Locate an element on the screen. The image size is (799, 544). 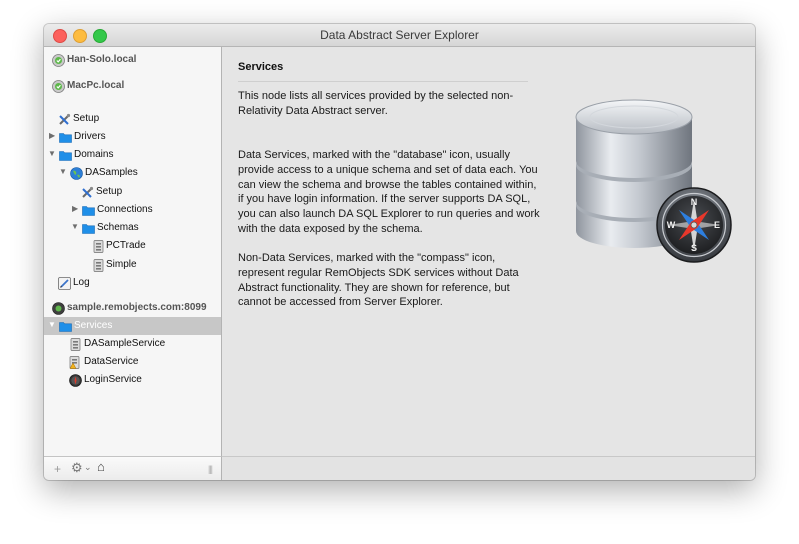
tree-item-pctrade: PCTrade is located at coordinates (132, 246).